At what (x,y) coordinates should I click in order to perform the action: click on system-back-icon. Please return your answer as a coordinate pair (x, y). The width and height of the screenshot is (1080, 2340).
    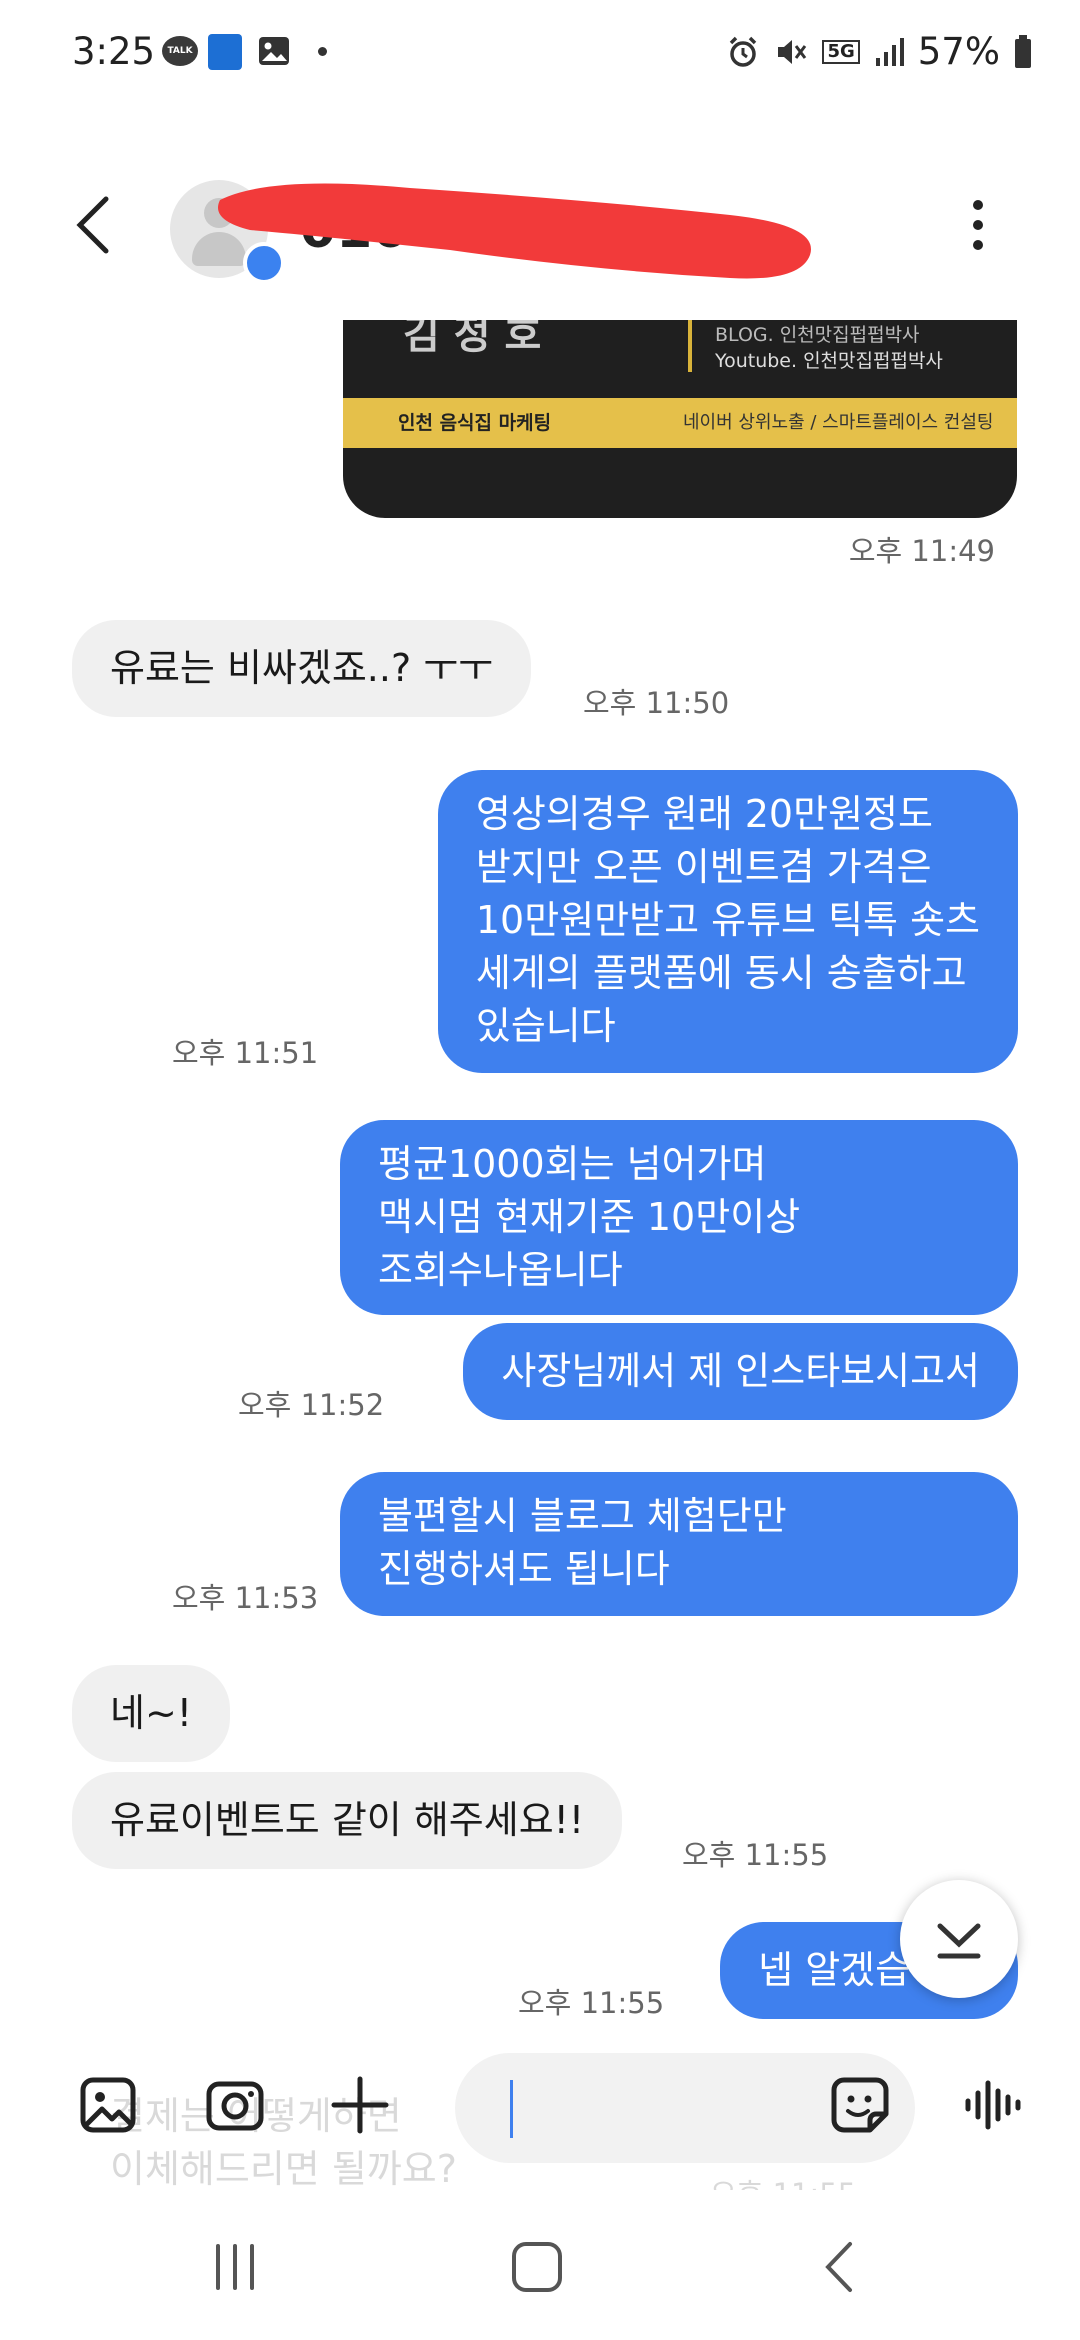
    Looking at the image, I should click on (838, 2267).